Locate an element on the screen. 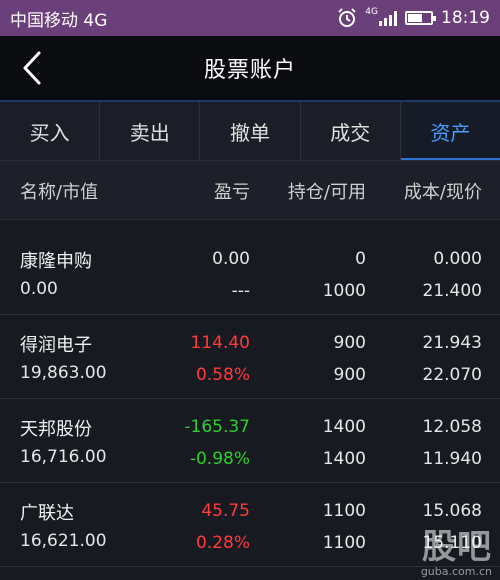 This screenshot has height=580, width=500. holding-qty: 0 is located at coordinates (360, 259).